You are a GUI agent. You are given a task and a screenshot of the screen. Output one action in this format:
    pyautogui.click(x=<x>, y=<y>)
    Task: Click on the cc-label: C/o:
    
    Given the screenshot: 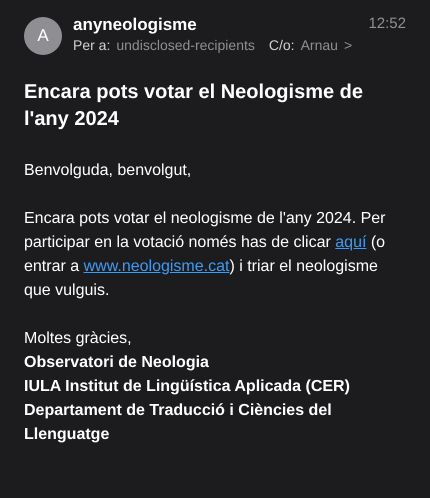 What is the action you would take?
    pyautogui.click(x=281, y=45)
    